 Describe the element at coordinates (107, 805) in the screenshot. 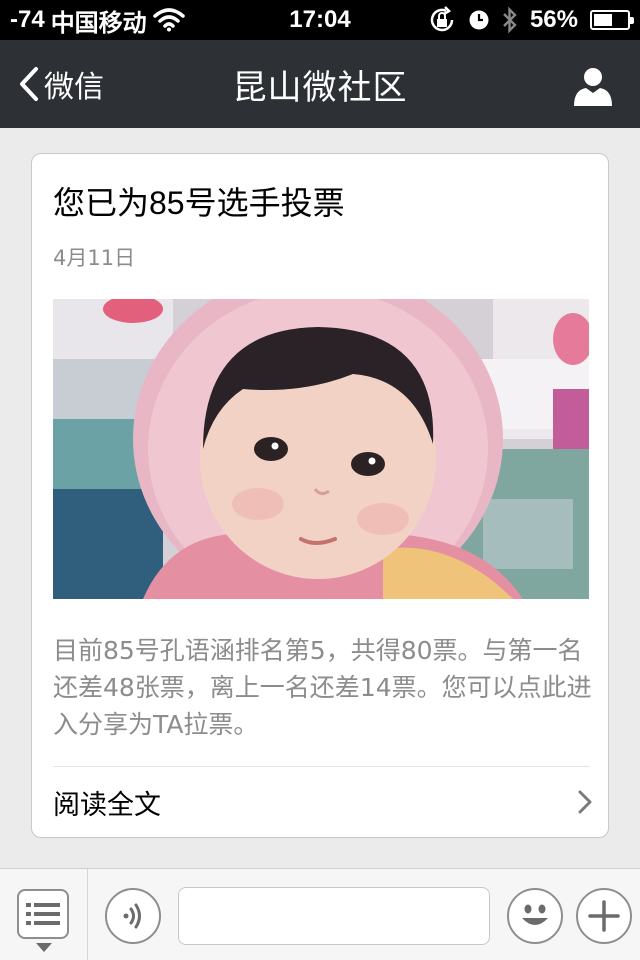

I see `read-more-label: 阅读全文` at that location.